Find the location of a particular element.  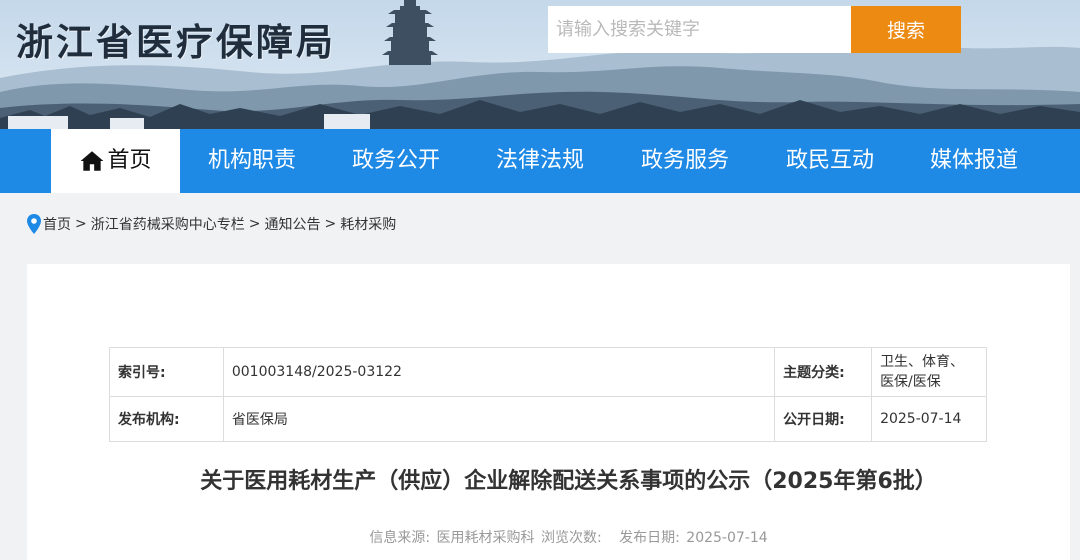

nav-item-services: 政务服务 is located at coordinates (685, 161).